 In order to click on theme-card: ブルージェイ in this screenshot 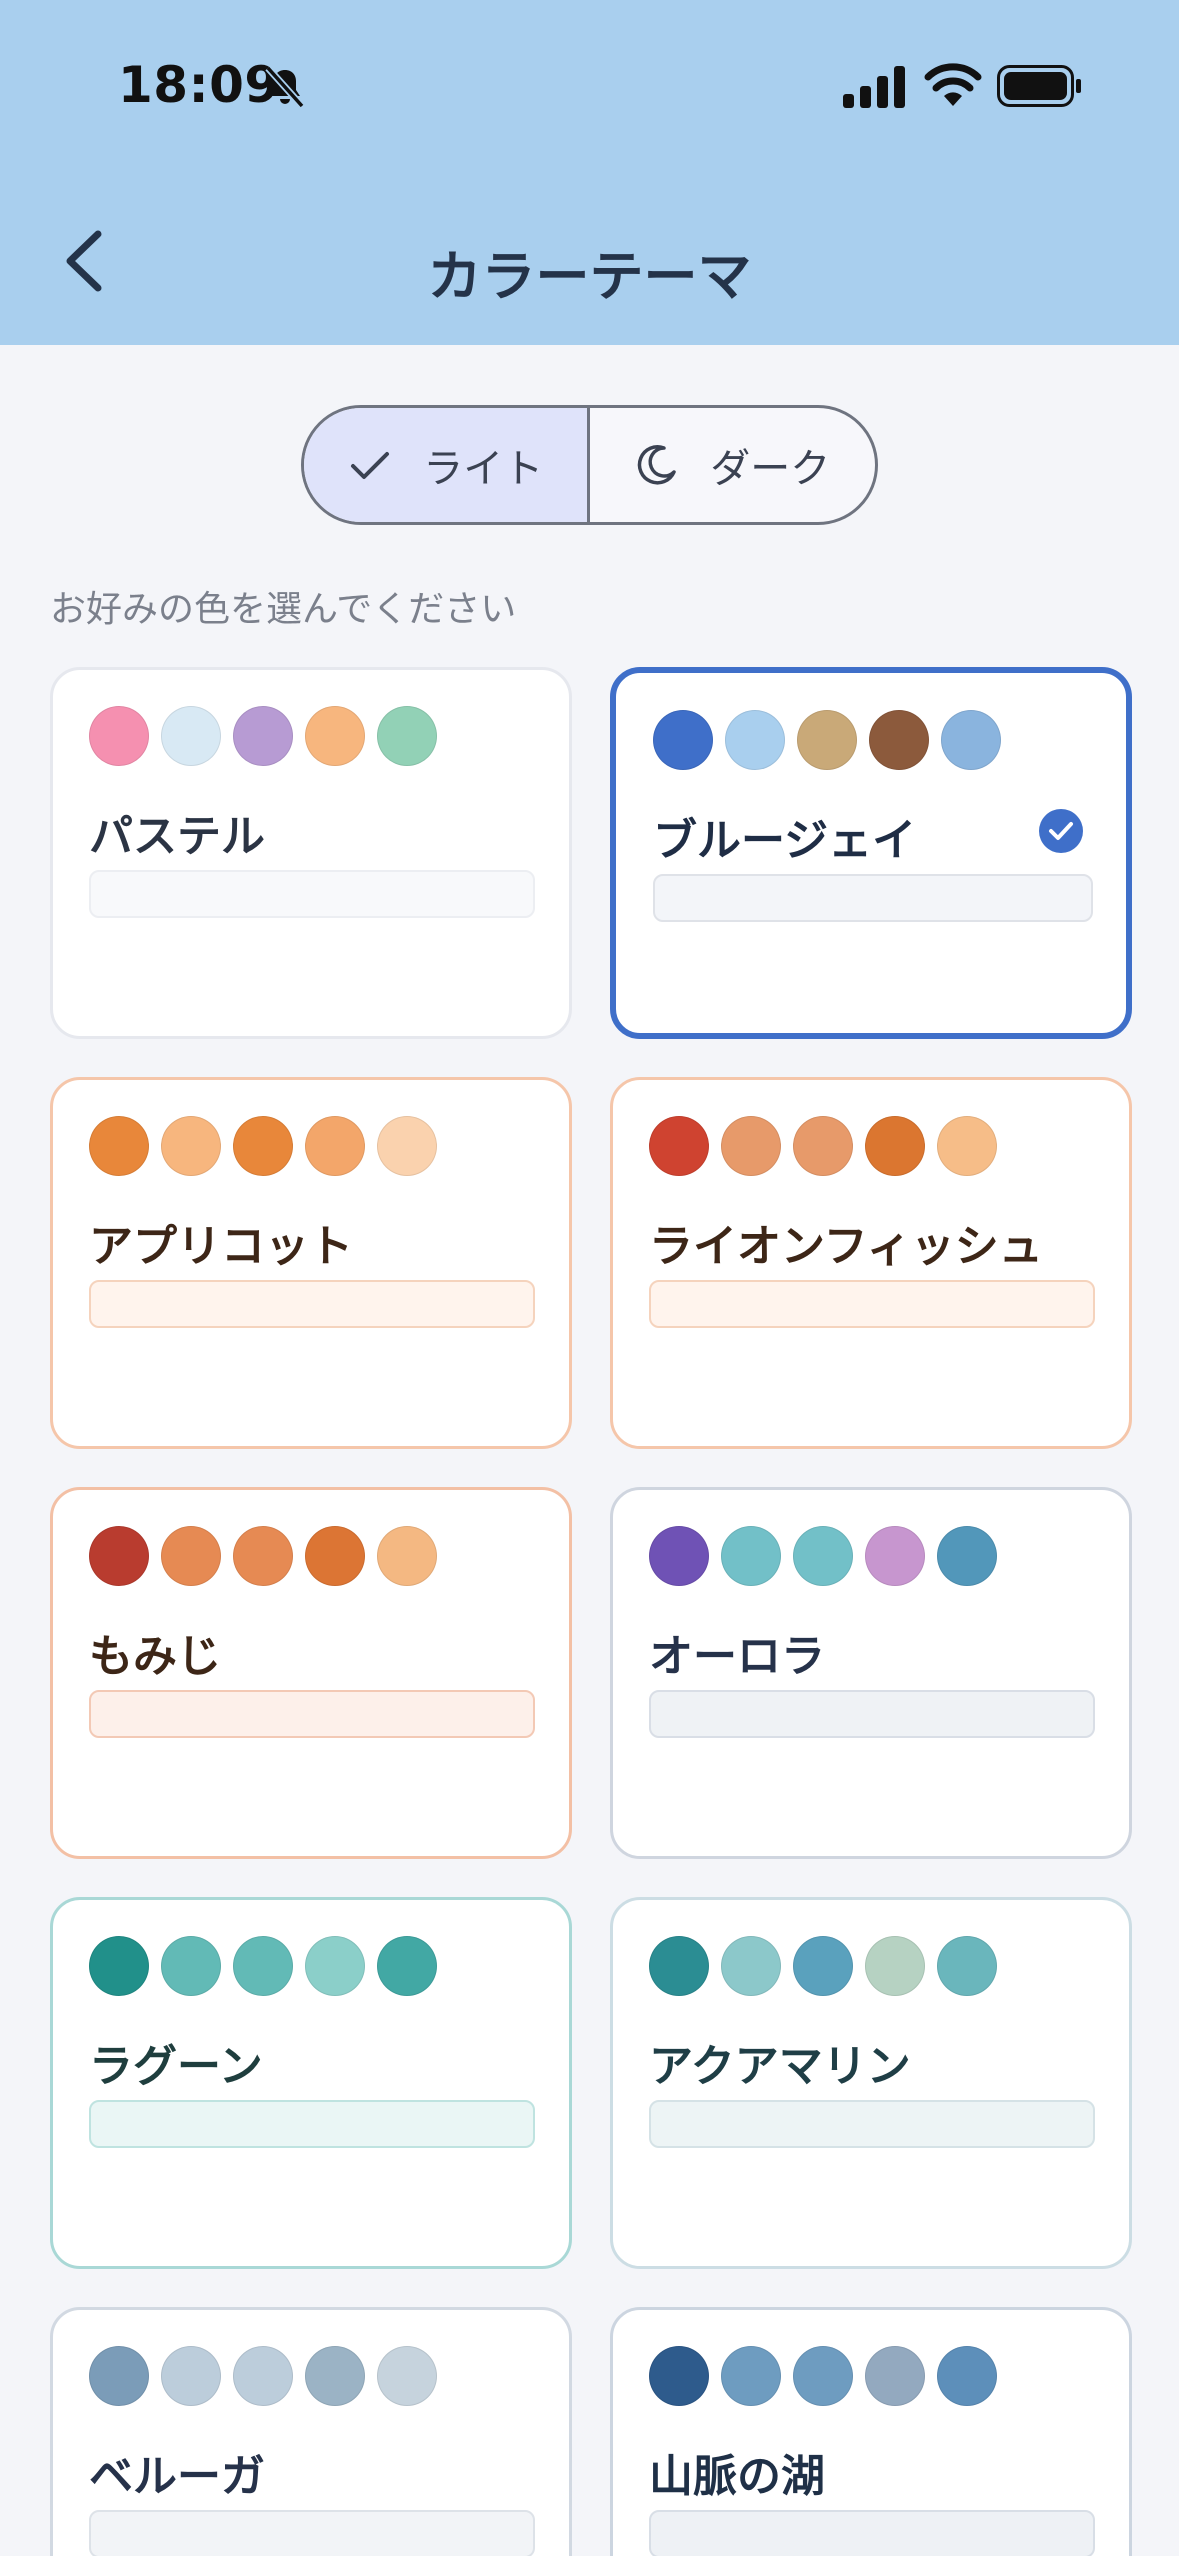, I will do `click(871, 853)`.